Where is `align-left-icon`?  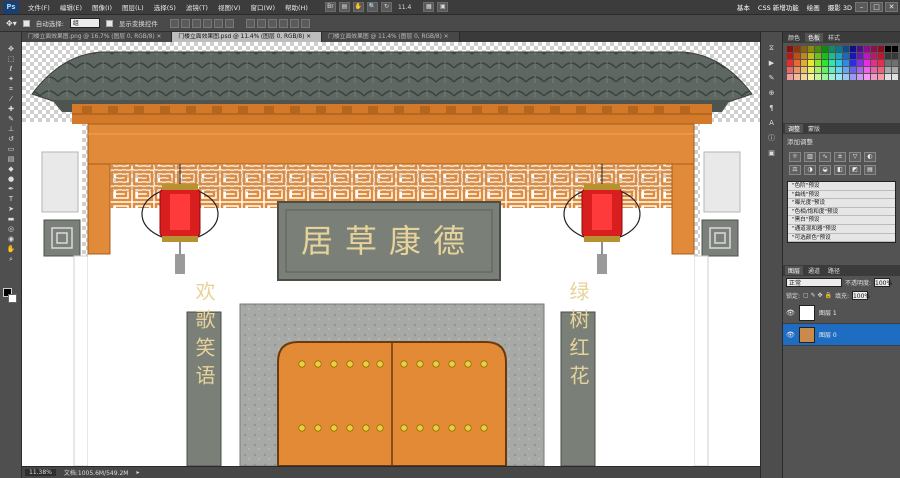
align-left-icon is located at coordinates (207, 23).